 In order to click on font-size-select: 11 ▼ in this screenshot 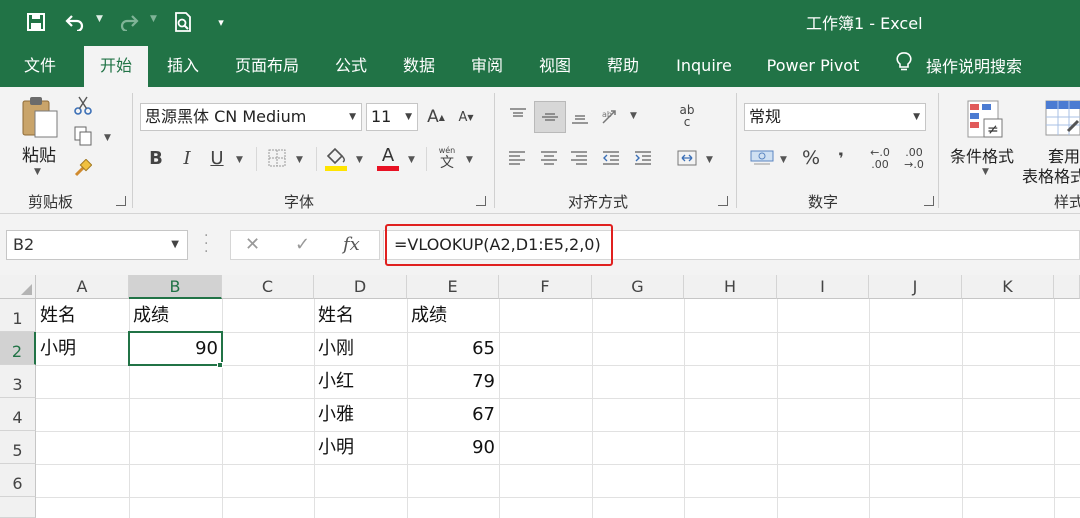, I will do `click(392, 117)`.